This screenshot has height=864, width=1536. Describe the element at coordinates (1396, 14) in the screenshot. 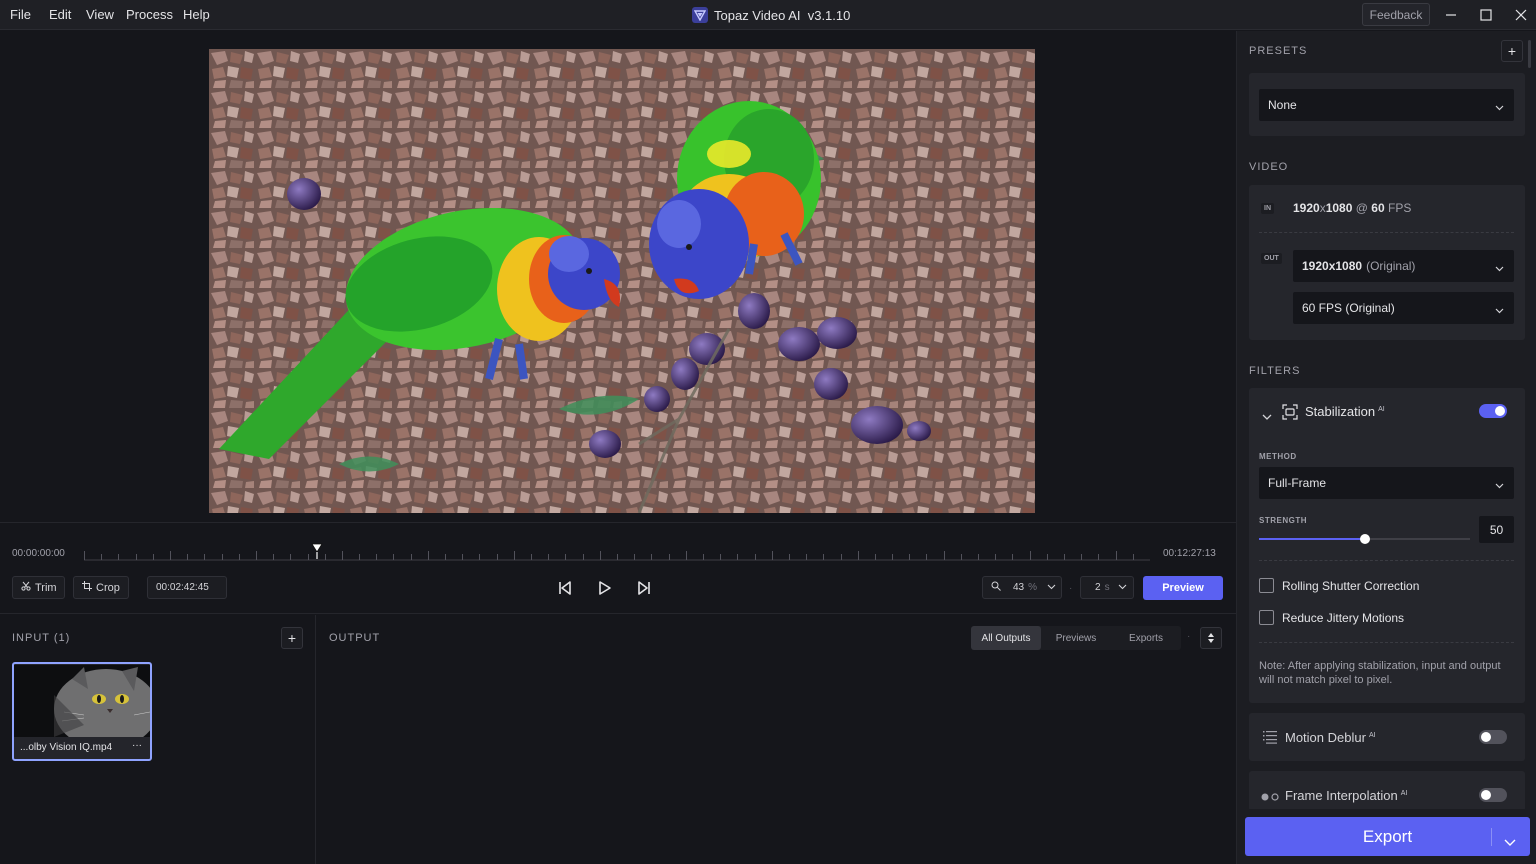

I see `feedback-button: Feedback` at that location.